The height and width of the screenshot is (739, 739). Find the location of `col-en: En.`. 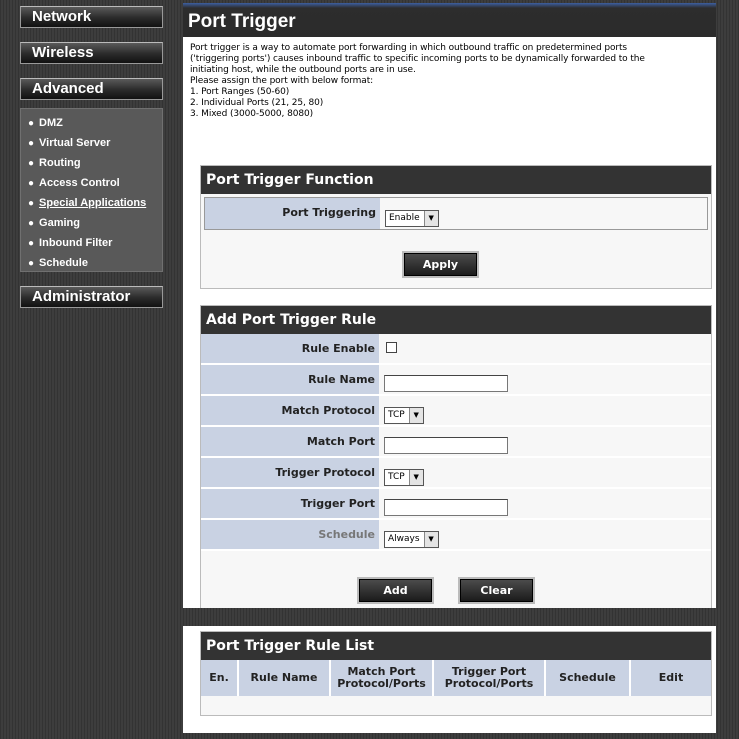

col-en: En. is located at coordinates (220, 678).